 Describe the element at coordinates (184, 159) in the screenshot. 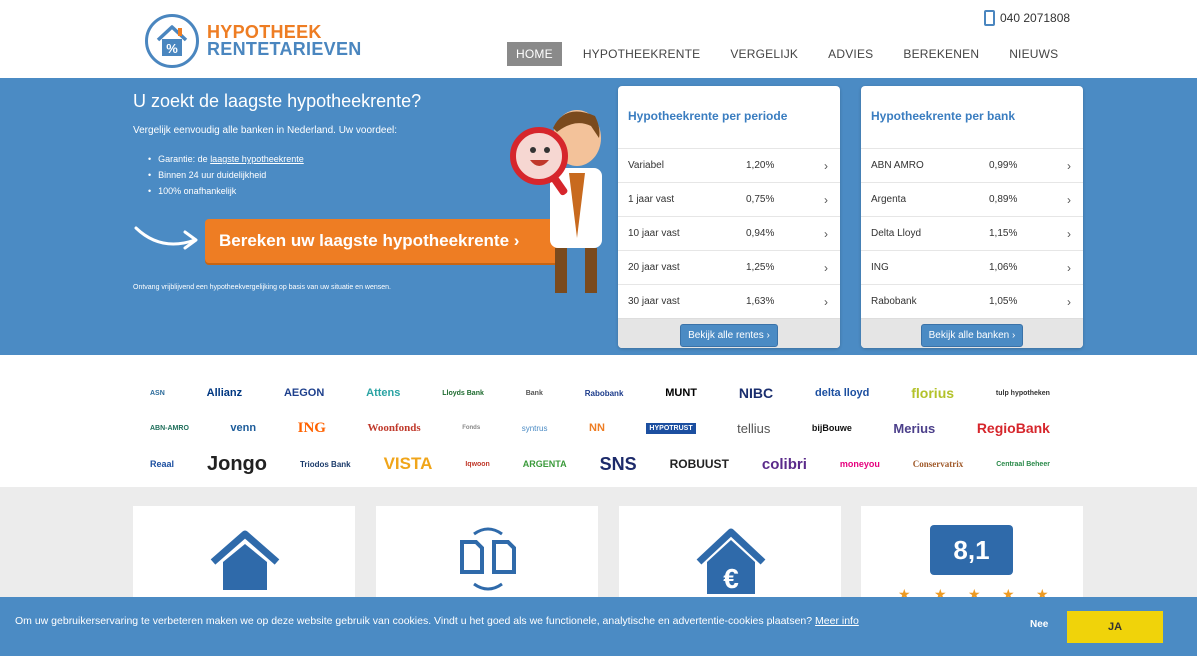

I see `benefit-text: Garantie: de` at that location.